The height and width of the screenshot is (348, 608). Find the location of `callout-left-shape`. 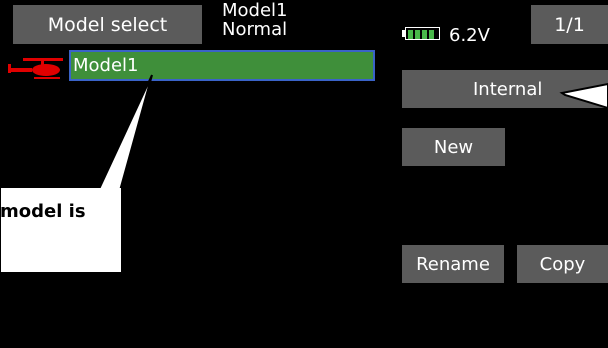

callout-left-shape is located at coordinates (76, 174).